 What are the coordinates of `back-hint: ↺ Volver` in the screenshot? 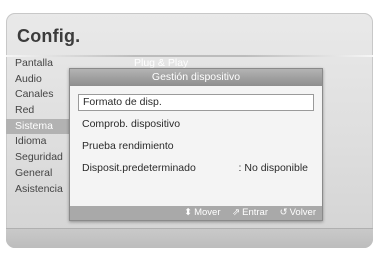 It's located at (298, 212).